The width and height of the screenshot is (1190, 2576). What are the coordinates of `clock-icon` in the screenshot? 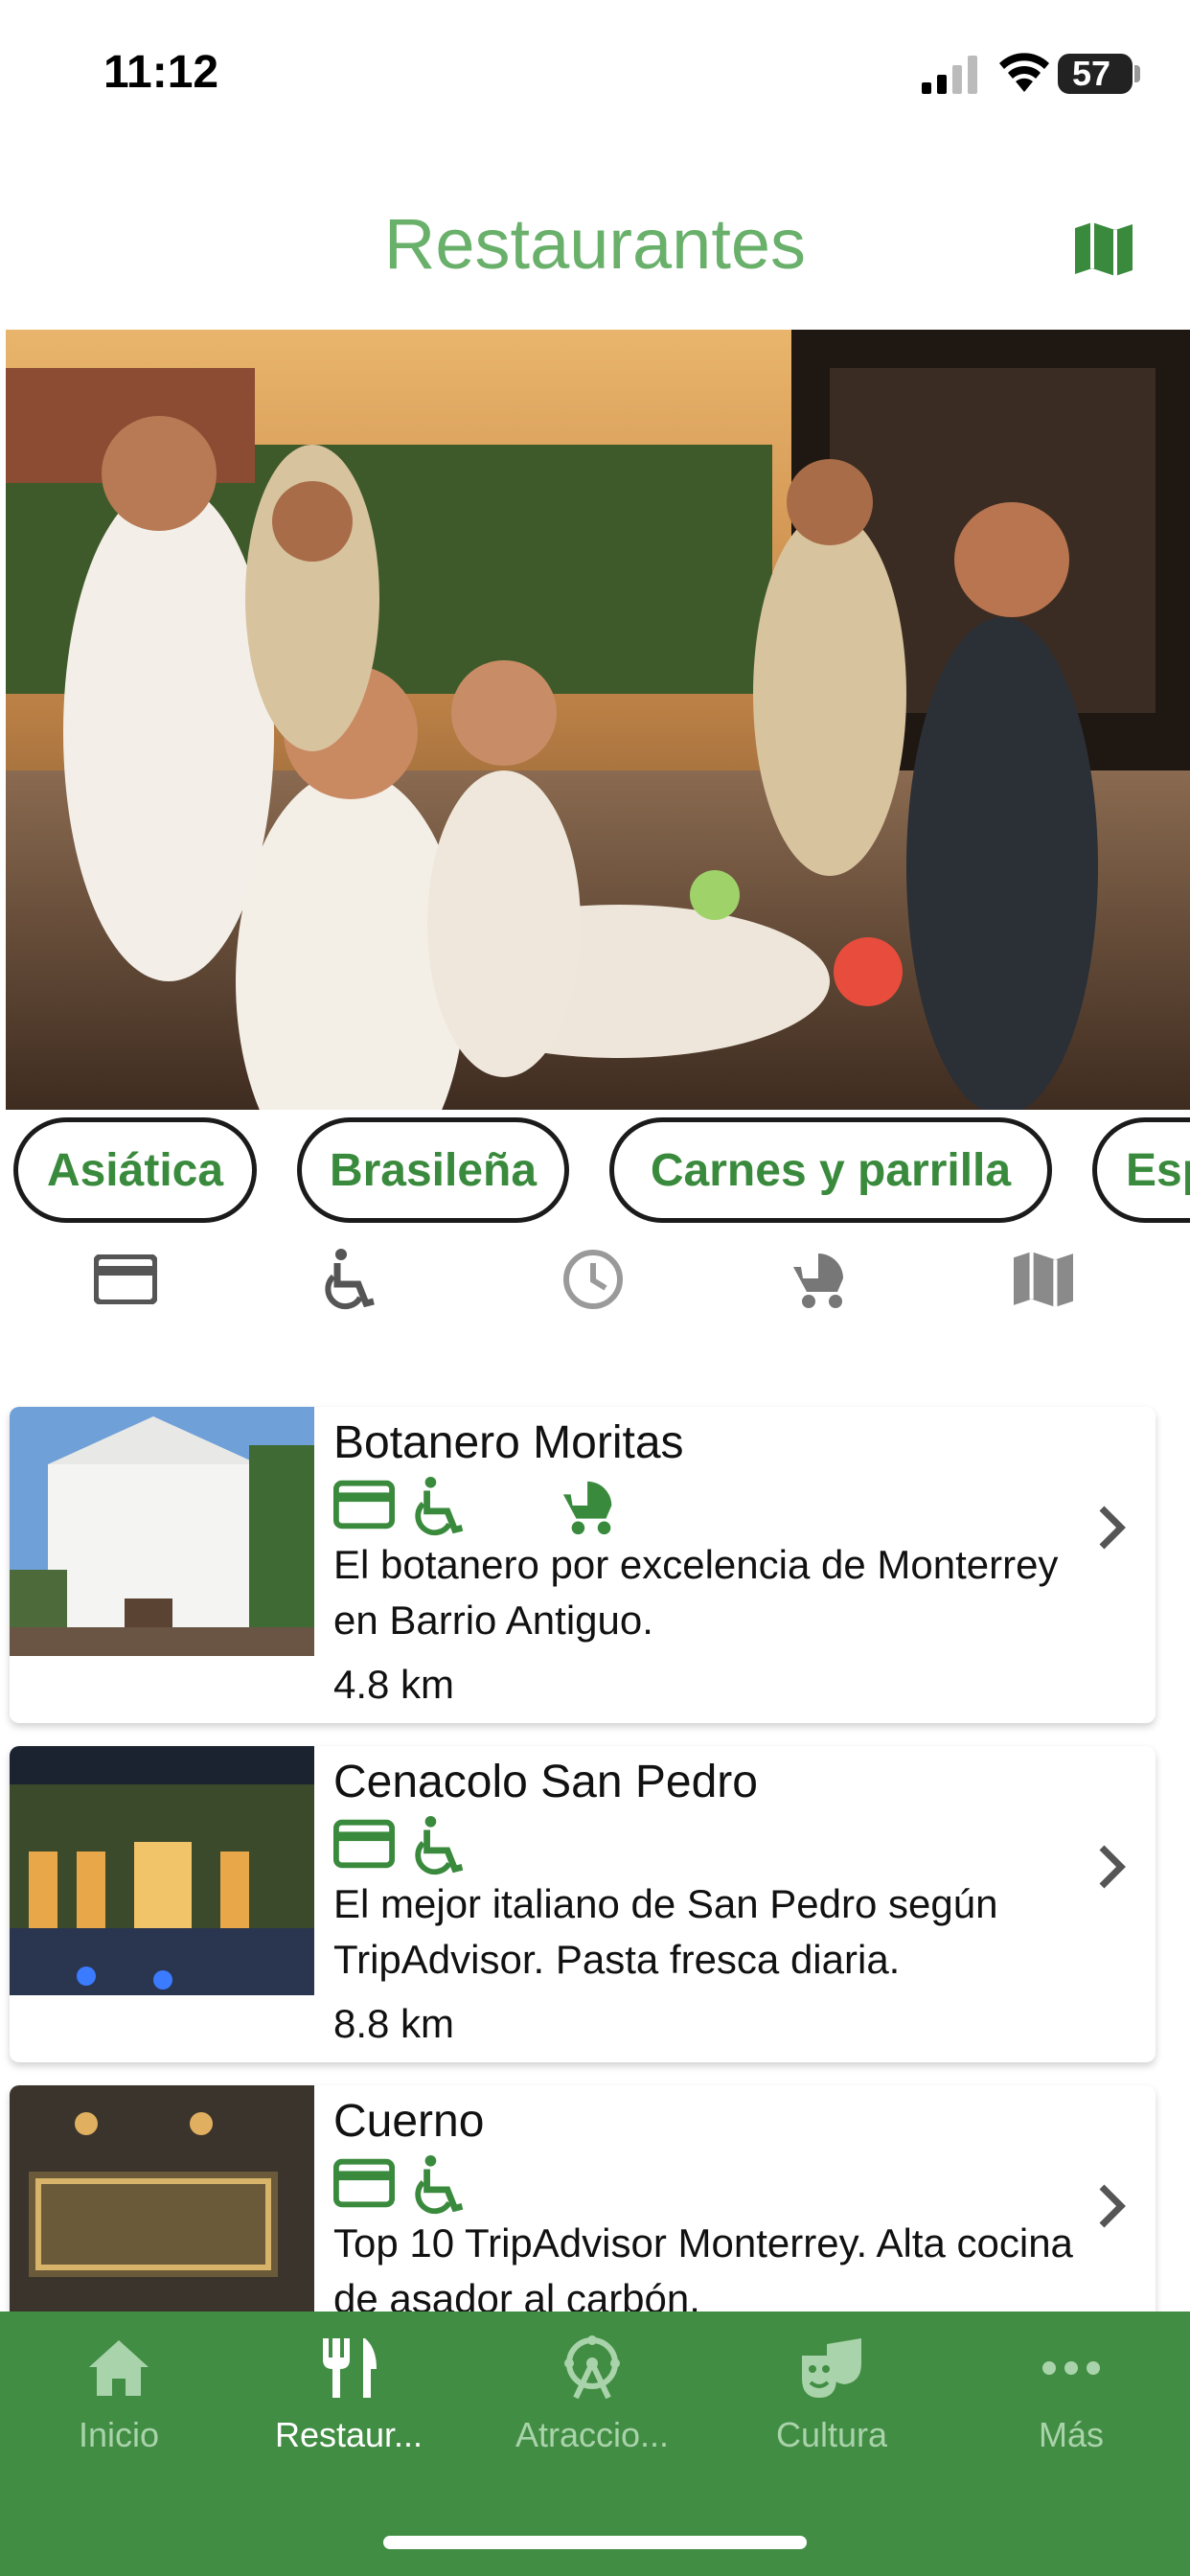 It's located at (593, 1279).